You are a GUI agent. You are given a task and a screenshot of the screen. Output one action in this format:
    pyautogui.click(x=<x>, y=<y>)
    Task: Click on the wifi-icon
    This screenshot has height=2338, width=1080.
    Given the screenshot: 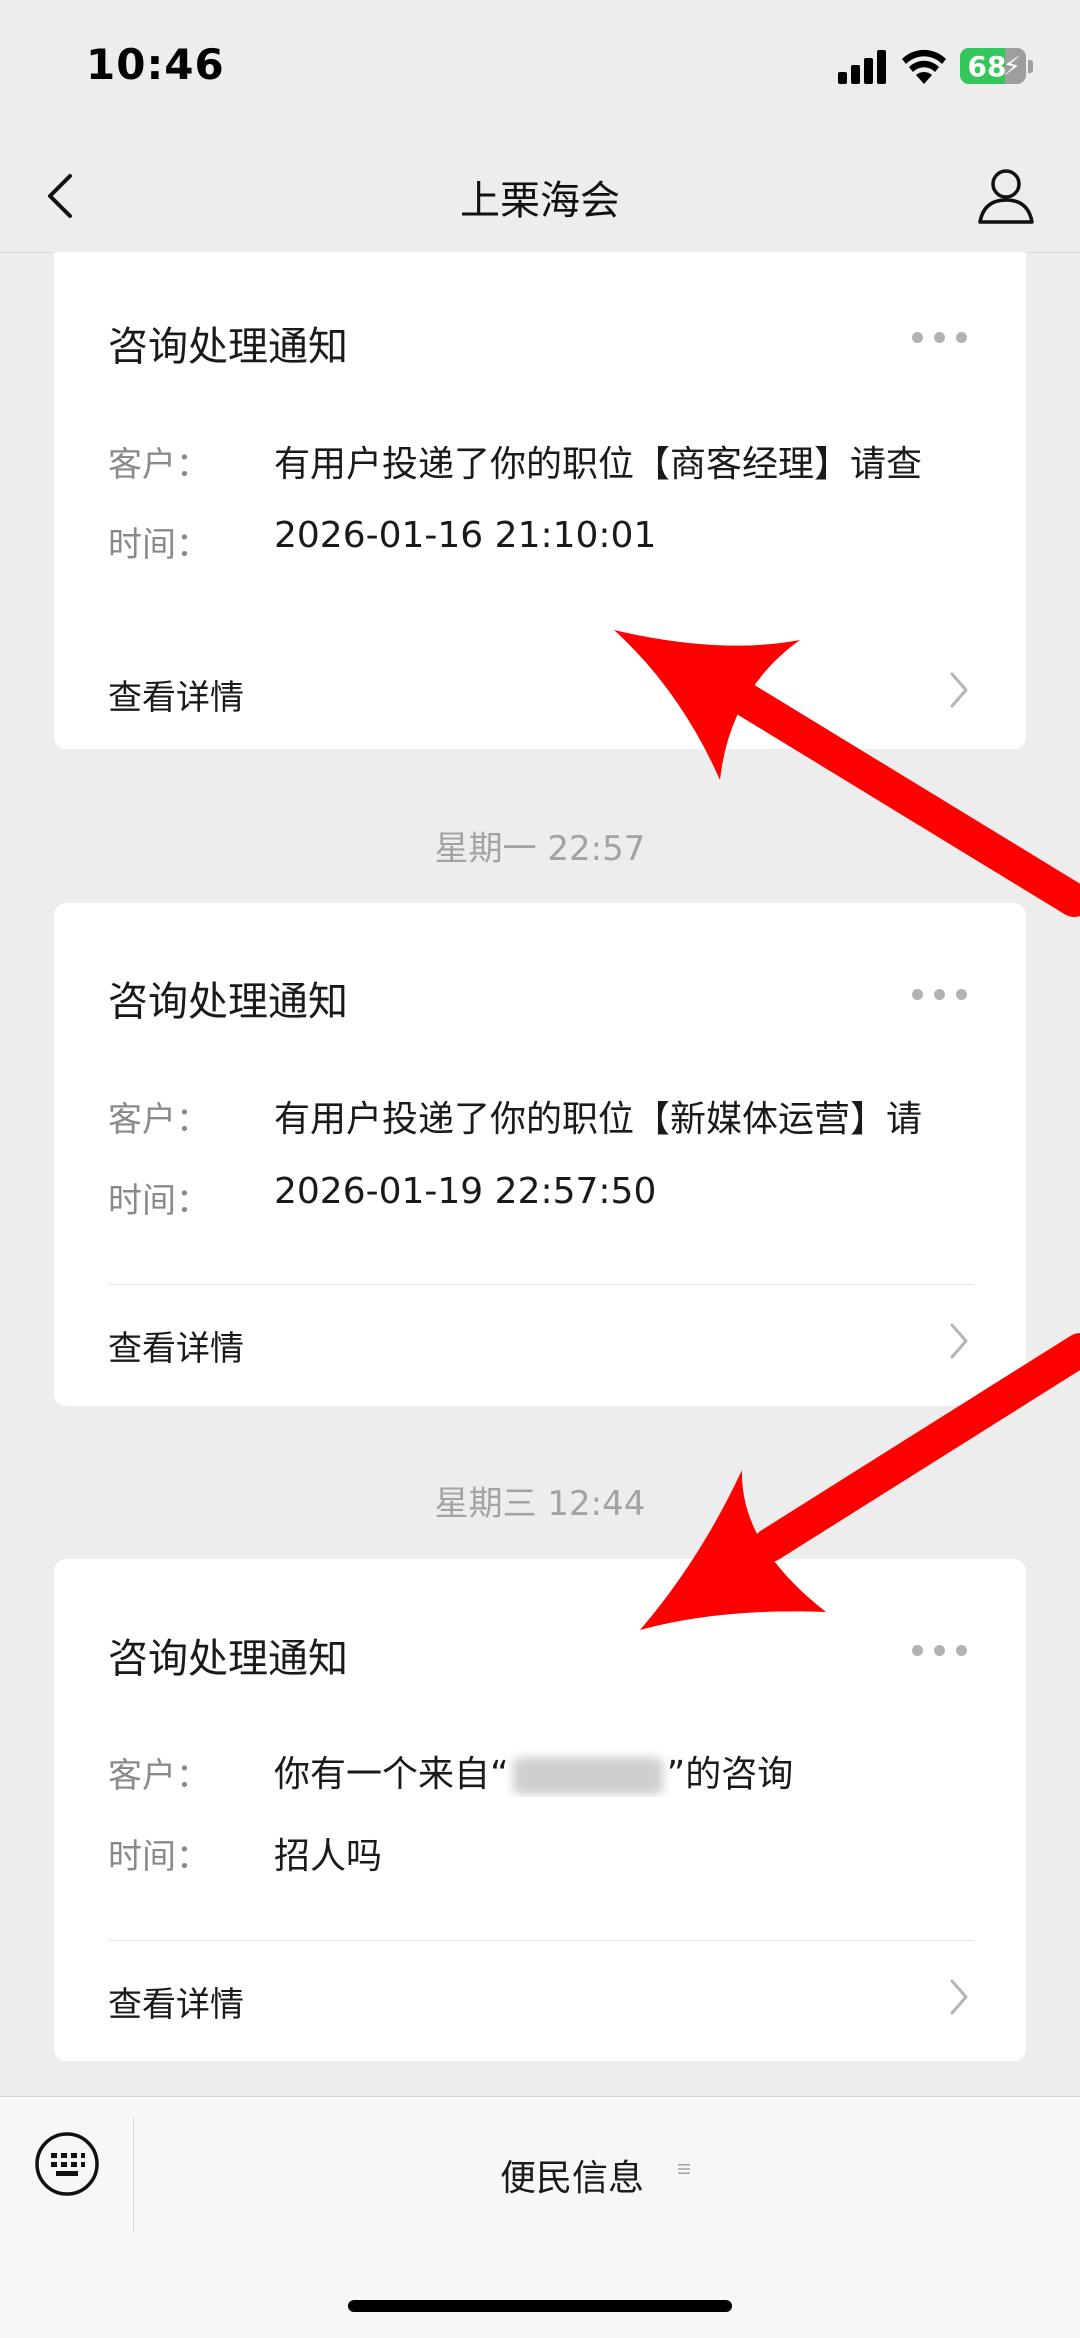 What is the action you would take?
    pyautogui.click(x=924, y=66)
    